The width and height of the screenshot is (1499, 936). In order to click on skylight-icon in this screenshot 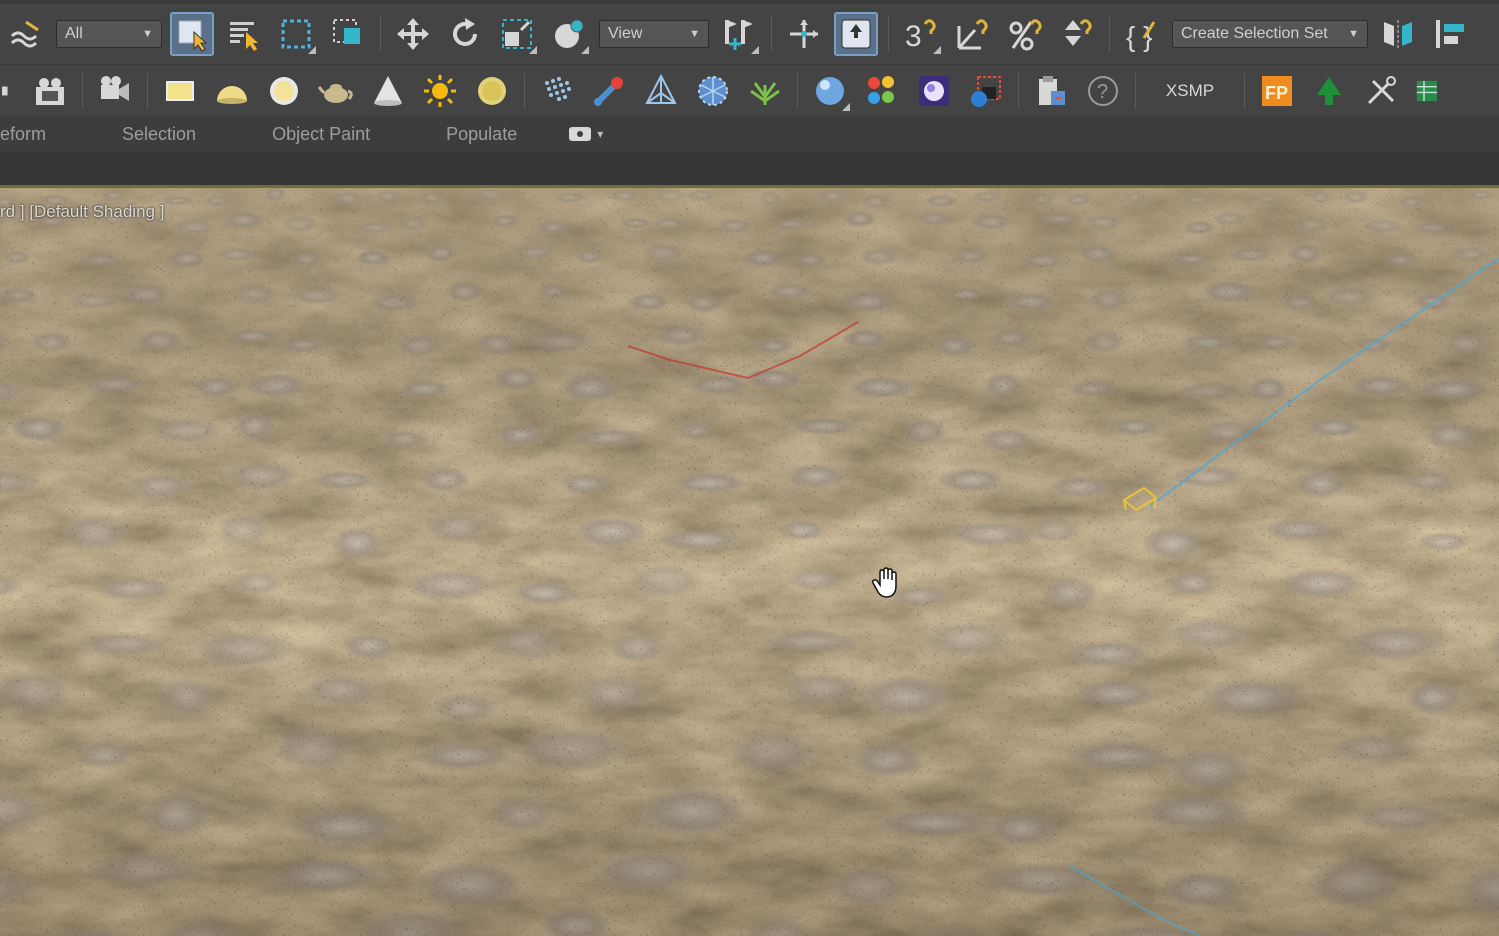, I will do `click(492, 90)`.